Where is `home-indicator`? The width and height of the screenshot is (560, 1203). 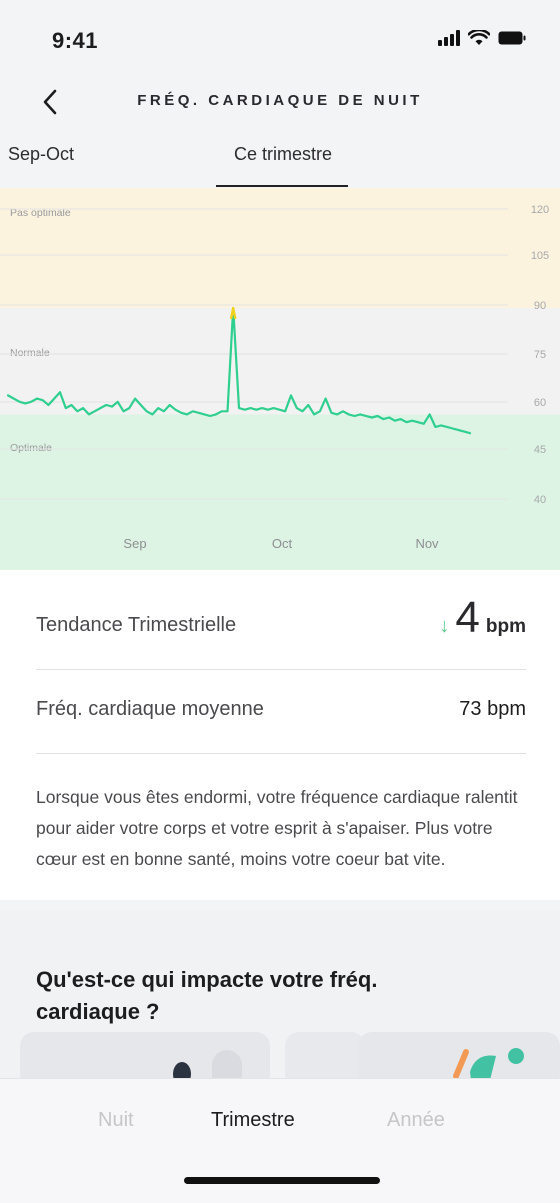
home-indicator is located at coordinates (282, 1180).